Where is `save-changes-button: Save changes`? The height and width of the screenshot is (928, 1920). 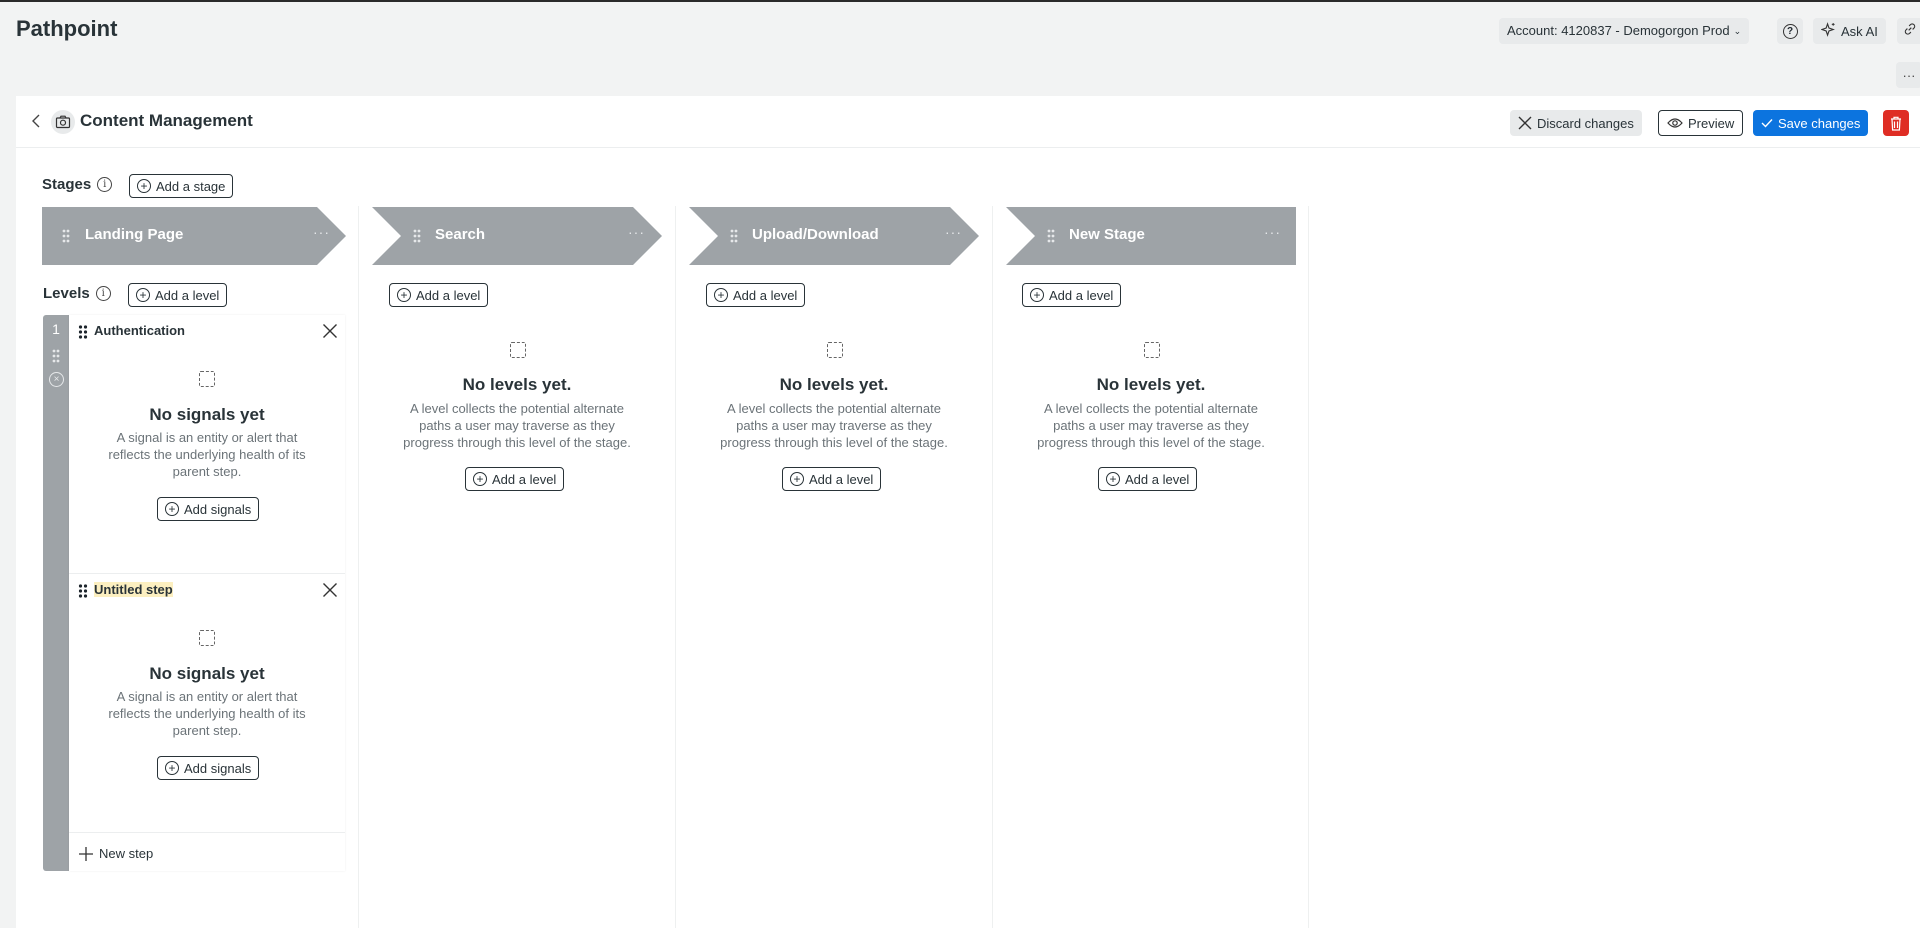
save-changes-button: Save changes is located at coordinates (1811, 123).